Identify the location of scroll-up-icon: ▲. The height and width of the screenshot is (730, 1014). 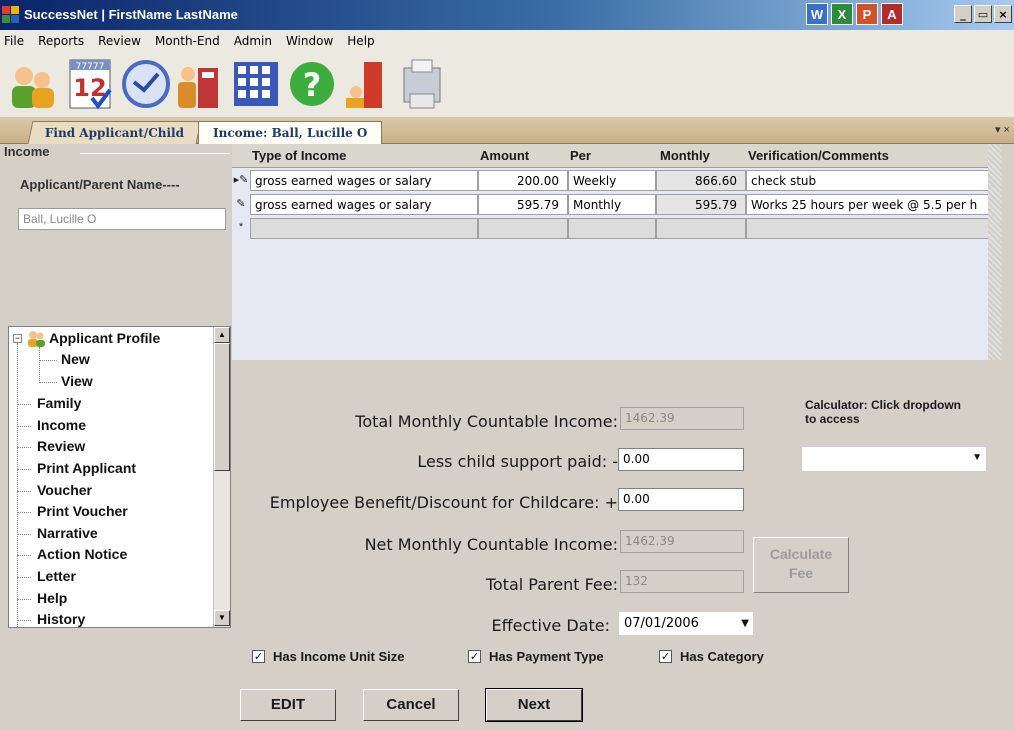
(222, 335).